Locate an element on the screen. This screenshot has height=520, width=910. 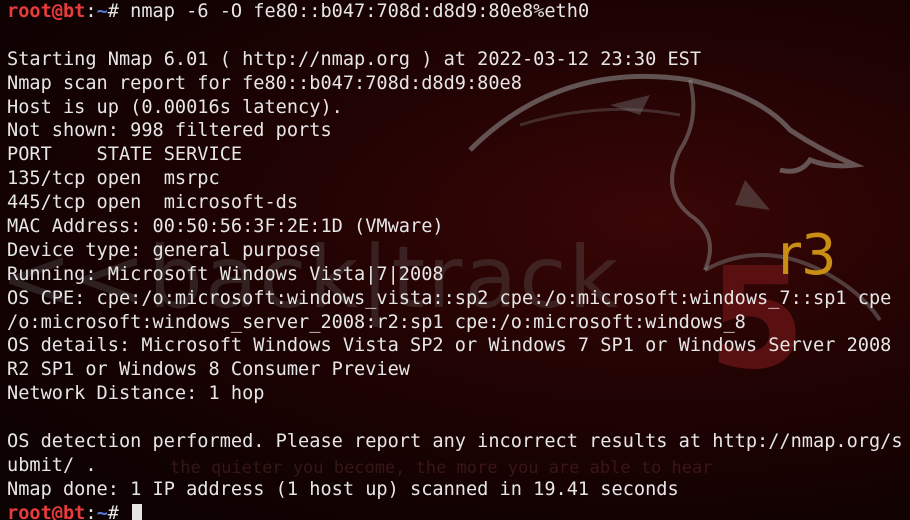
output-line: ubmit/ . is located at coordinates (52, 465).